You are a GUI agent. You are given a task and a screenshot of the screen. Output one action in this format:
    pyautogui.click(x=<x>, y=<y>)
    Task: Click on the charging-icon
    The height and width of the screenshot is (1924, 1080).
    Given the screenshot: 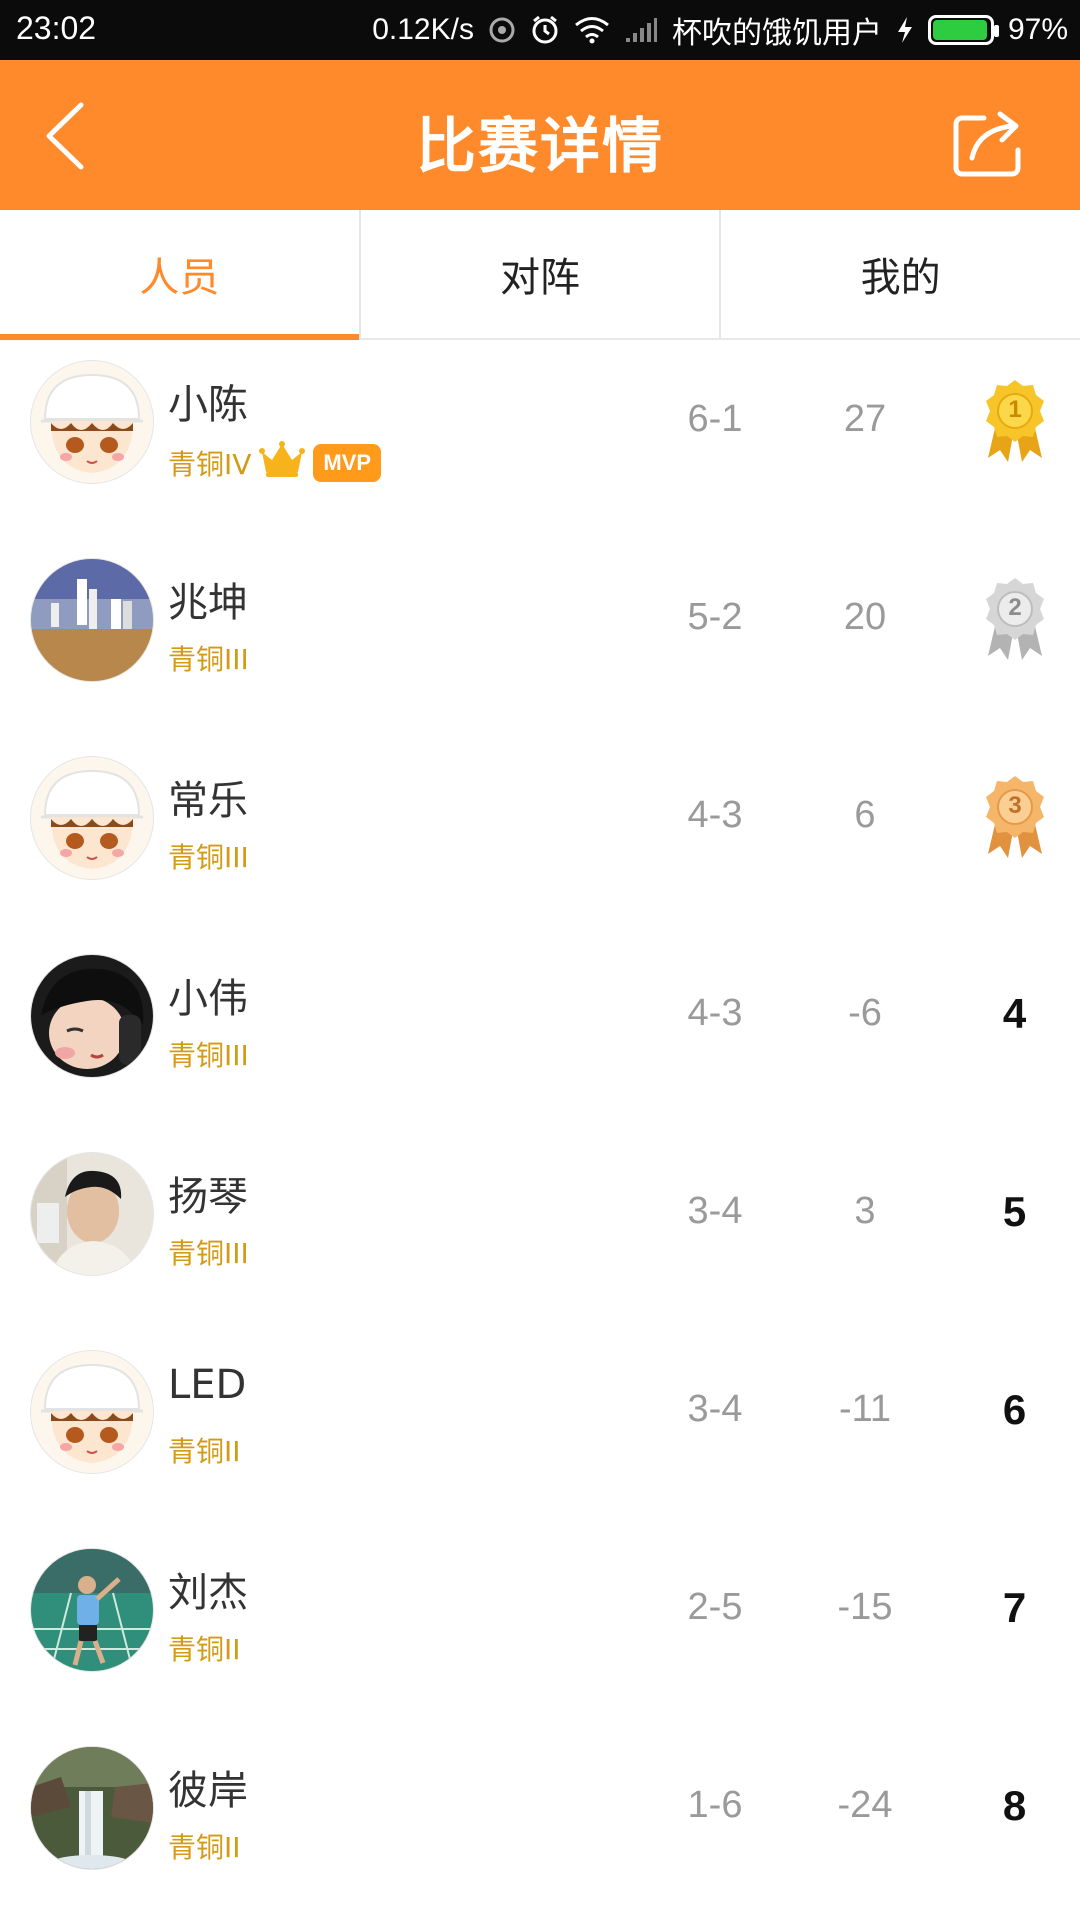 What is the action you would take?
    pyautogui.click(x=905, y=30)
    